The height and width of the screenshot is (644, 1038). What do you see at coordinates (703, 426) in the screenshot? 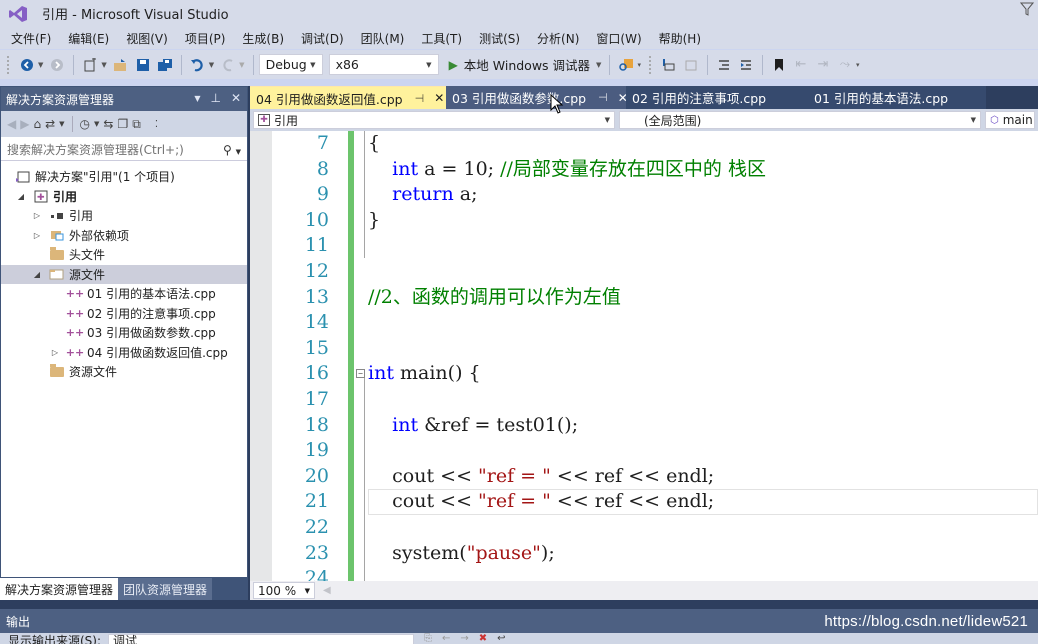
I see `code-line: int &ref = test01();` at bounding box center [703, 426].